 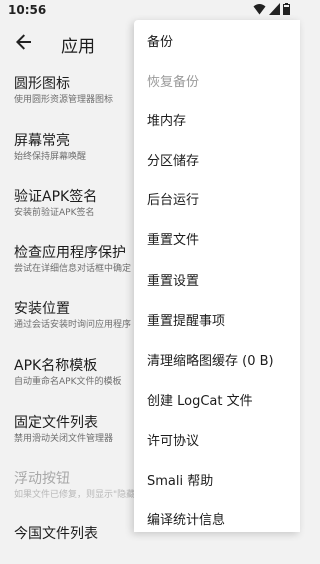 I want to click on status-icons, so click(x=271, y=9).